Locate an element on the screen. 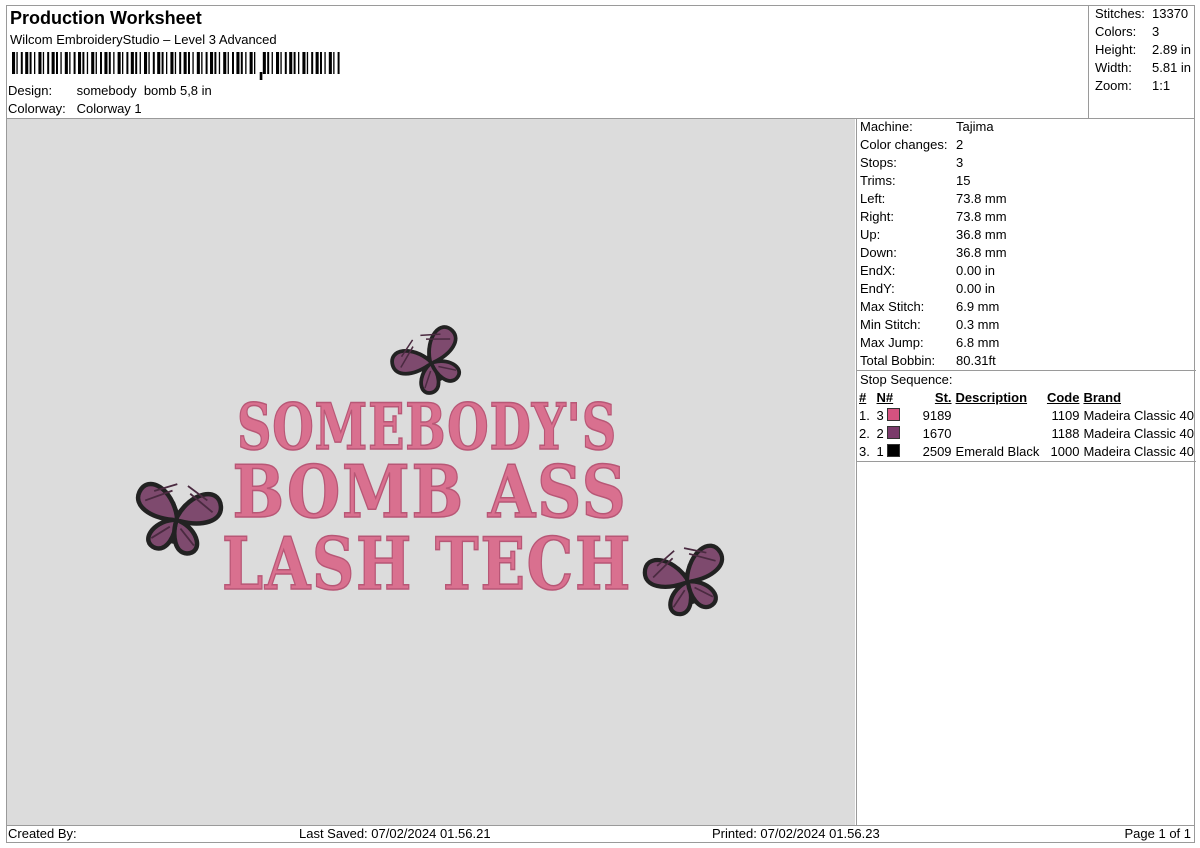  butterfly-left is located at coordinates (177, 518).